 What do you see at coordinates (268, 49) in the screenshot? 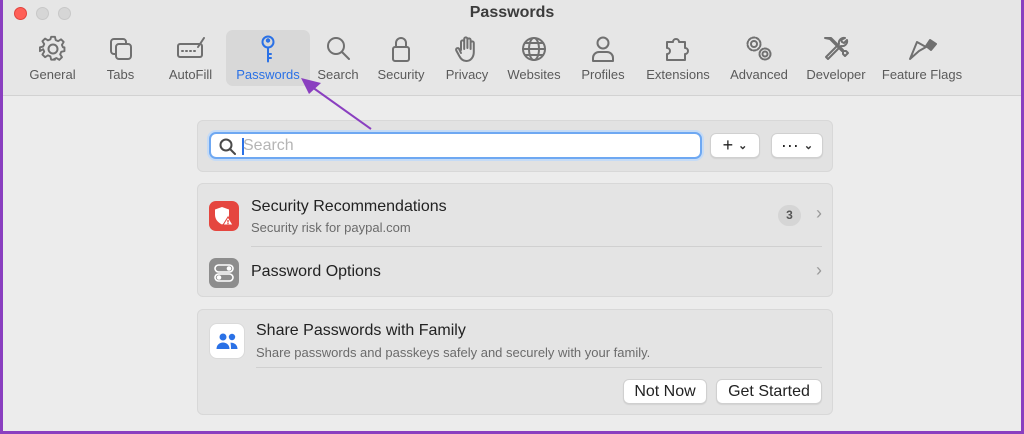
I see `key-icon` at bounding box center [268, 49].